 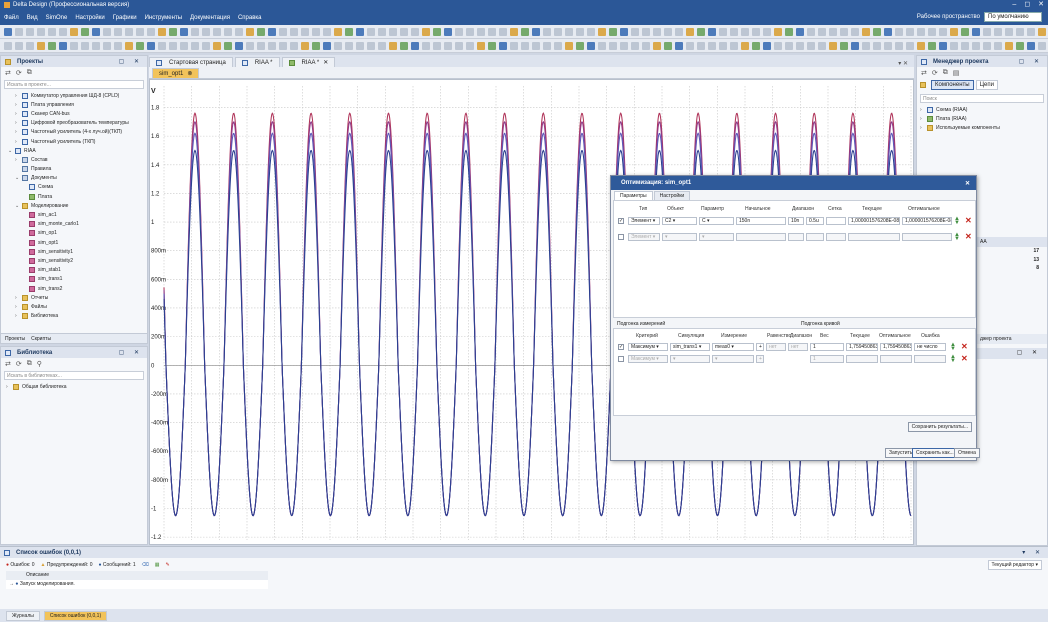 What do you see at coordinates (967, 453) in the screenshot?
I see `cancel-button: Отмена` at bounding box center [967, 453].